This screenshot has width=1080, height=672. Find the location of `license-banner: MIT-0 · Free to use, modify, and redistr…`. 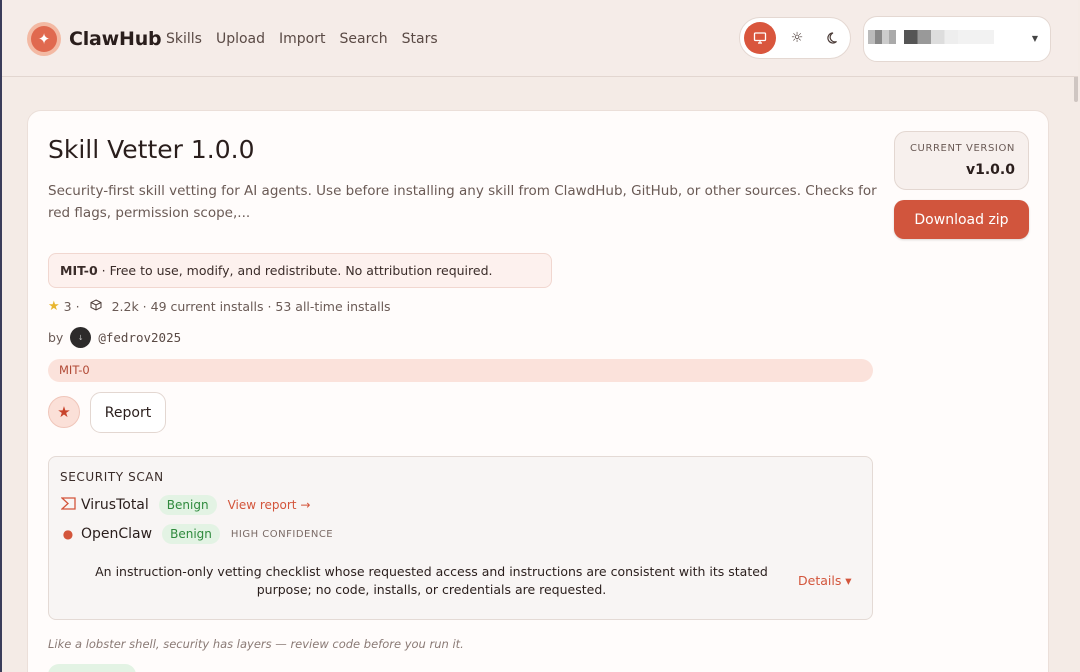

license-banner: MIT-0 · Free to use, modify, and redistr… is located at coordinates (300, 270).